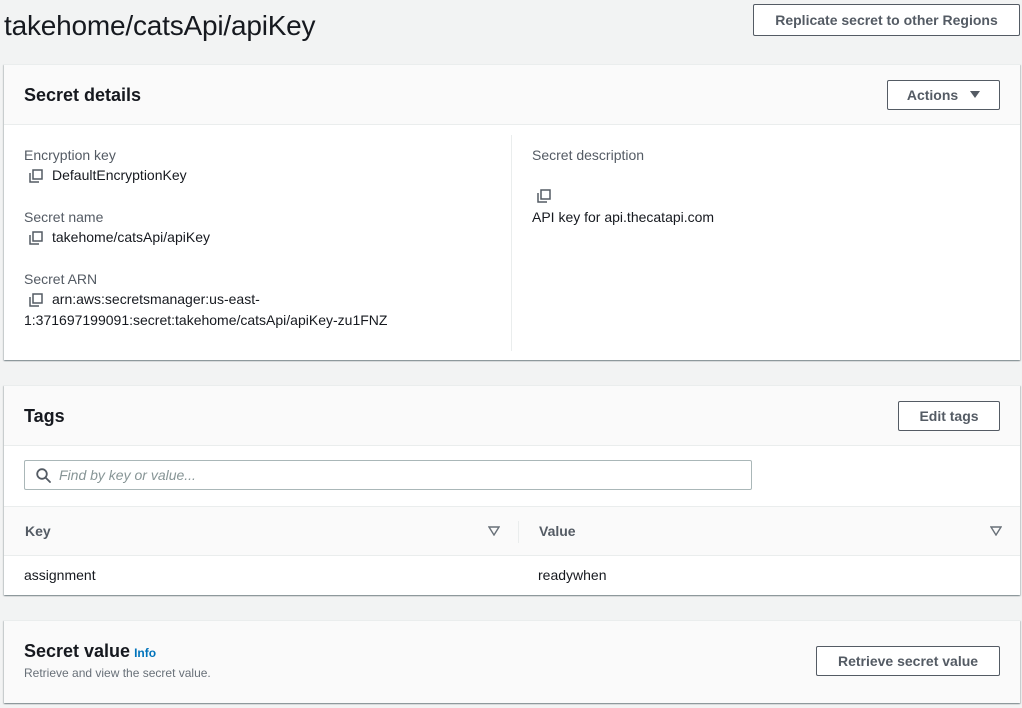 This screenshot has height=708, width=1022. What do you see at coordinates (117, 673) in the screenshot?
I see `secret-value-subtitle: Retrieve and view the secret value.` at bounding box center [117, 673].